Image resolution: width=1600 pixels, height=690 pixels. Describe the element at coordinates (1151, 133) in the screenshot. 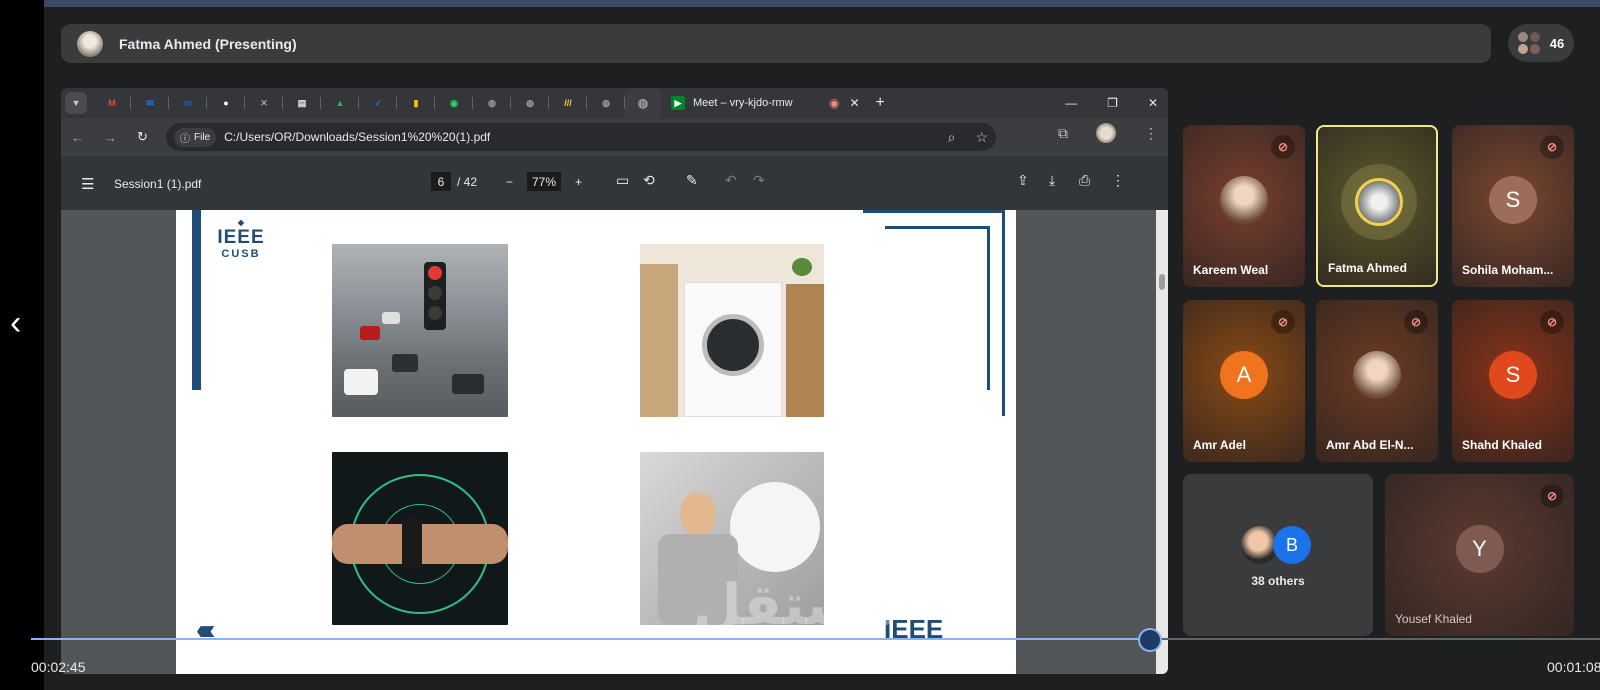

I see `more-menu-icon: ⋮` at that location.